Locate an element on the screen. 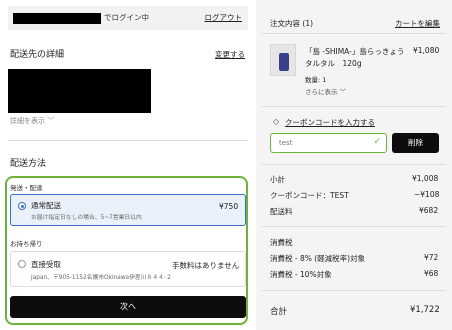 This screenshot has height=330, width=452. tax-10-value: ¥68 is located at coordinates (431, 273).